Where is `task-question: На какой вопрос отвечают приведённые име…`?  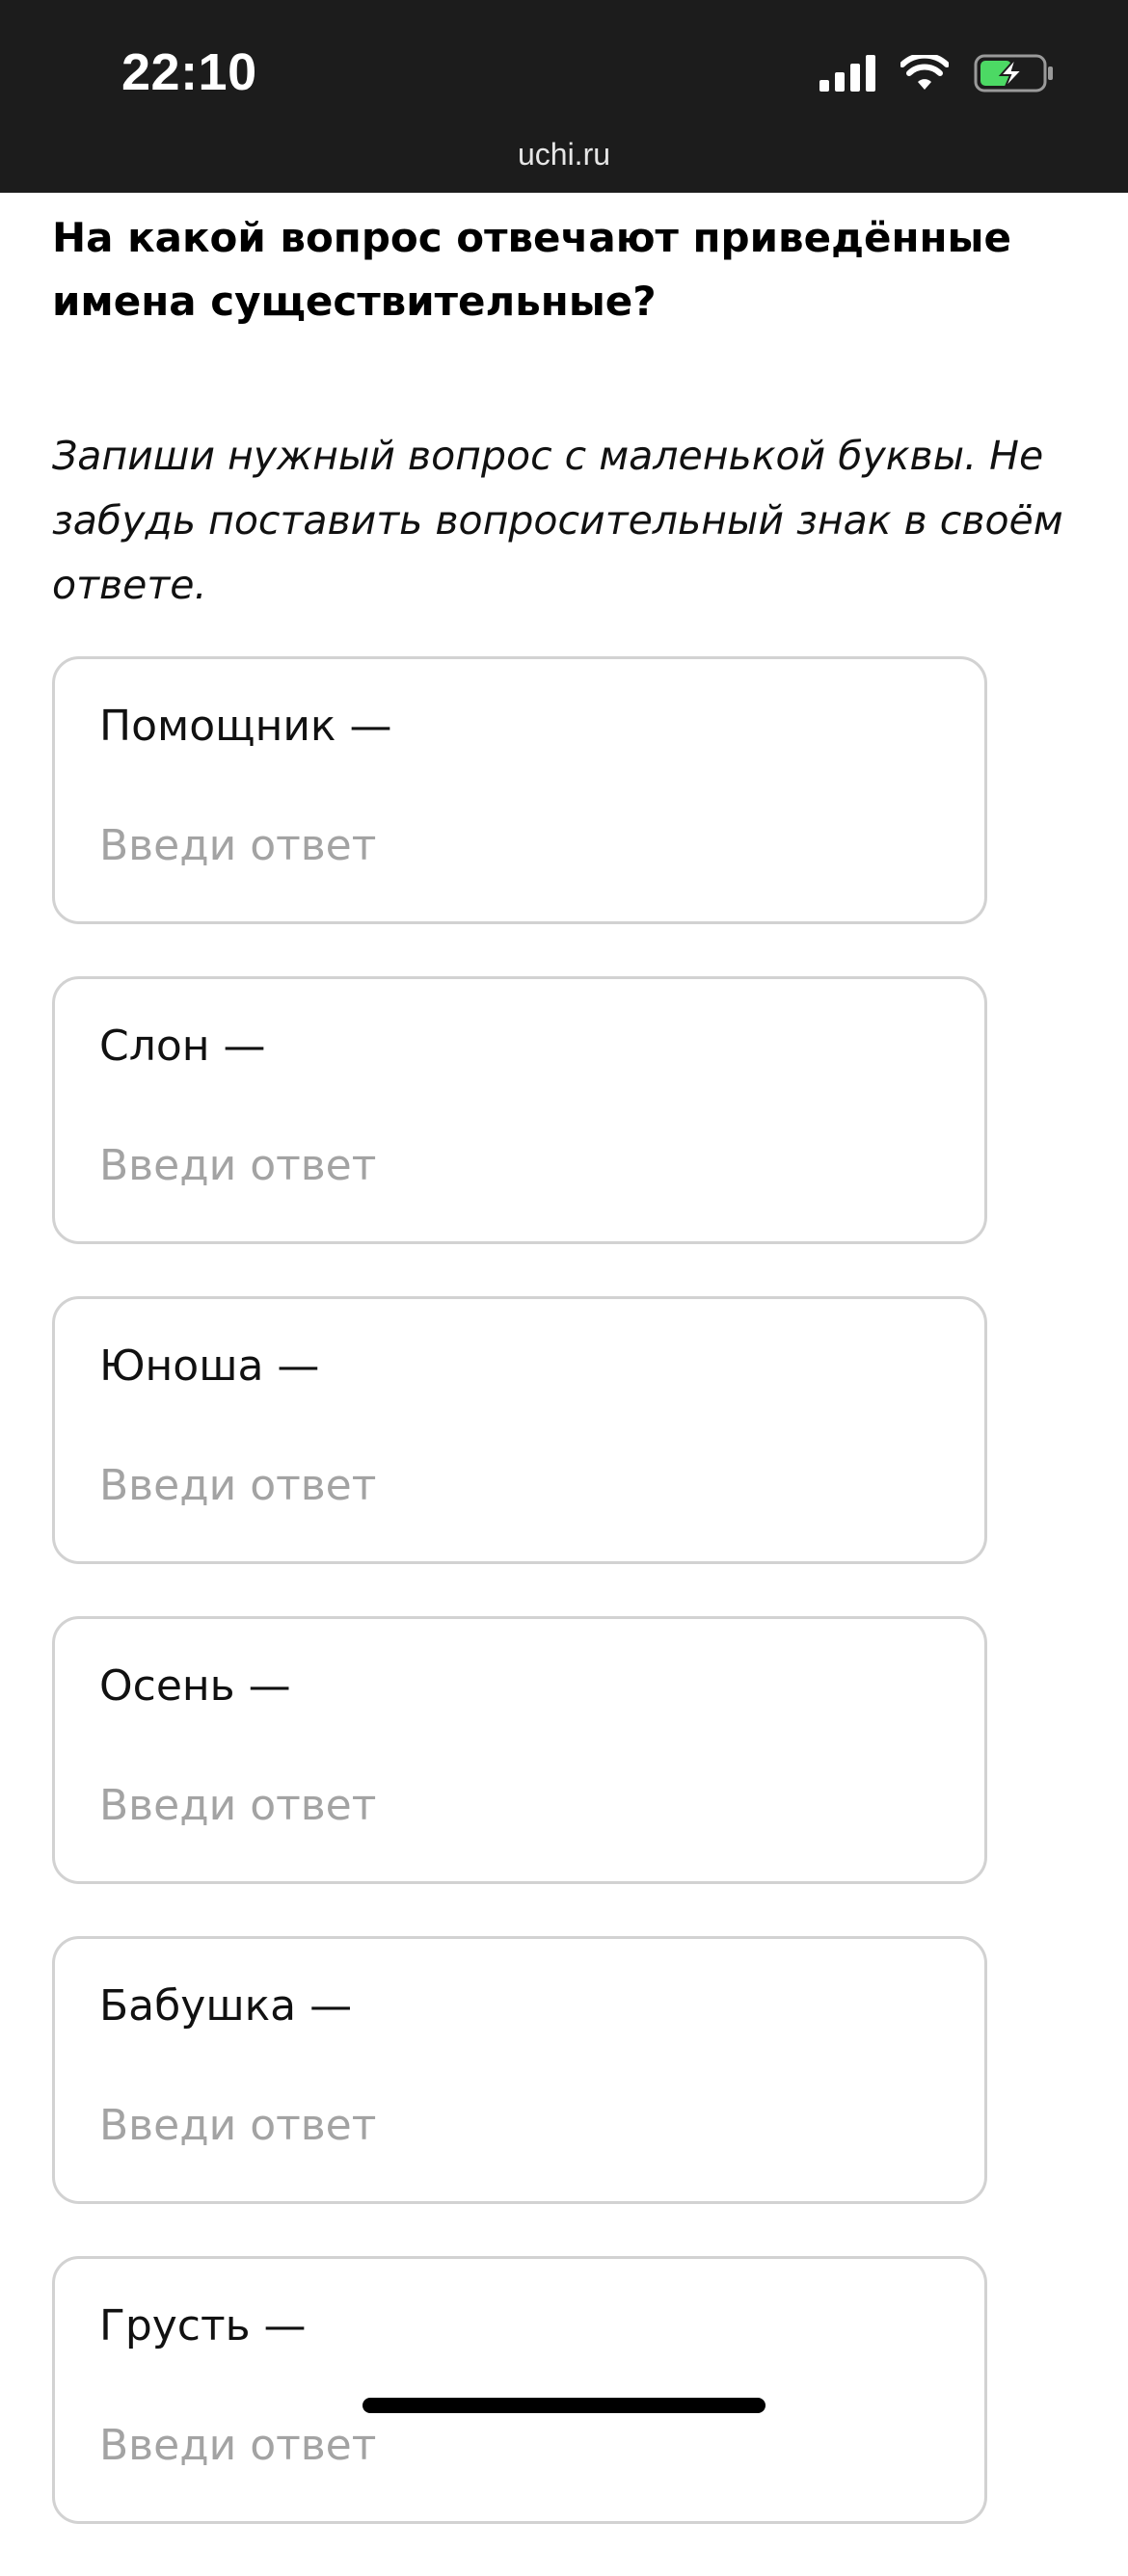
task-question: На какой вопрос отвечают приведённые име… is located at coordinates (531, 269).